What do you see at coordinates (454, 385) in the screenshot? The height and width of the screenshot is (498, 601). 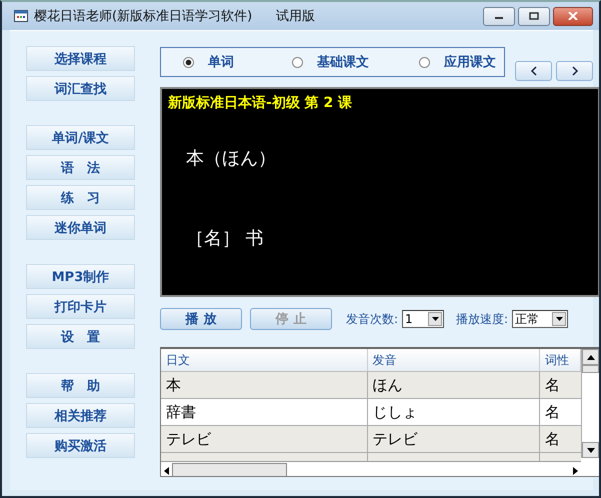 I see `table-cell: ほん` at bounding box center [454, 385].